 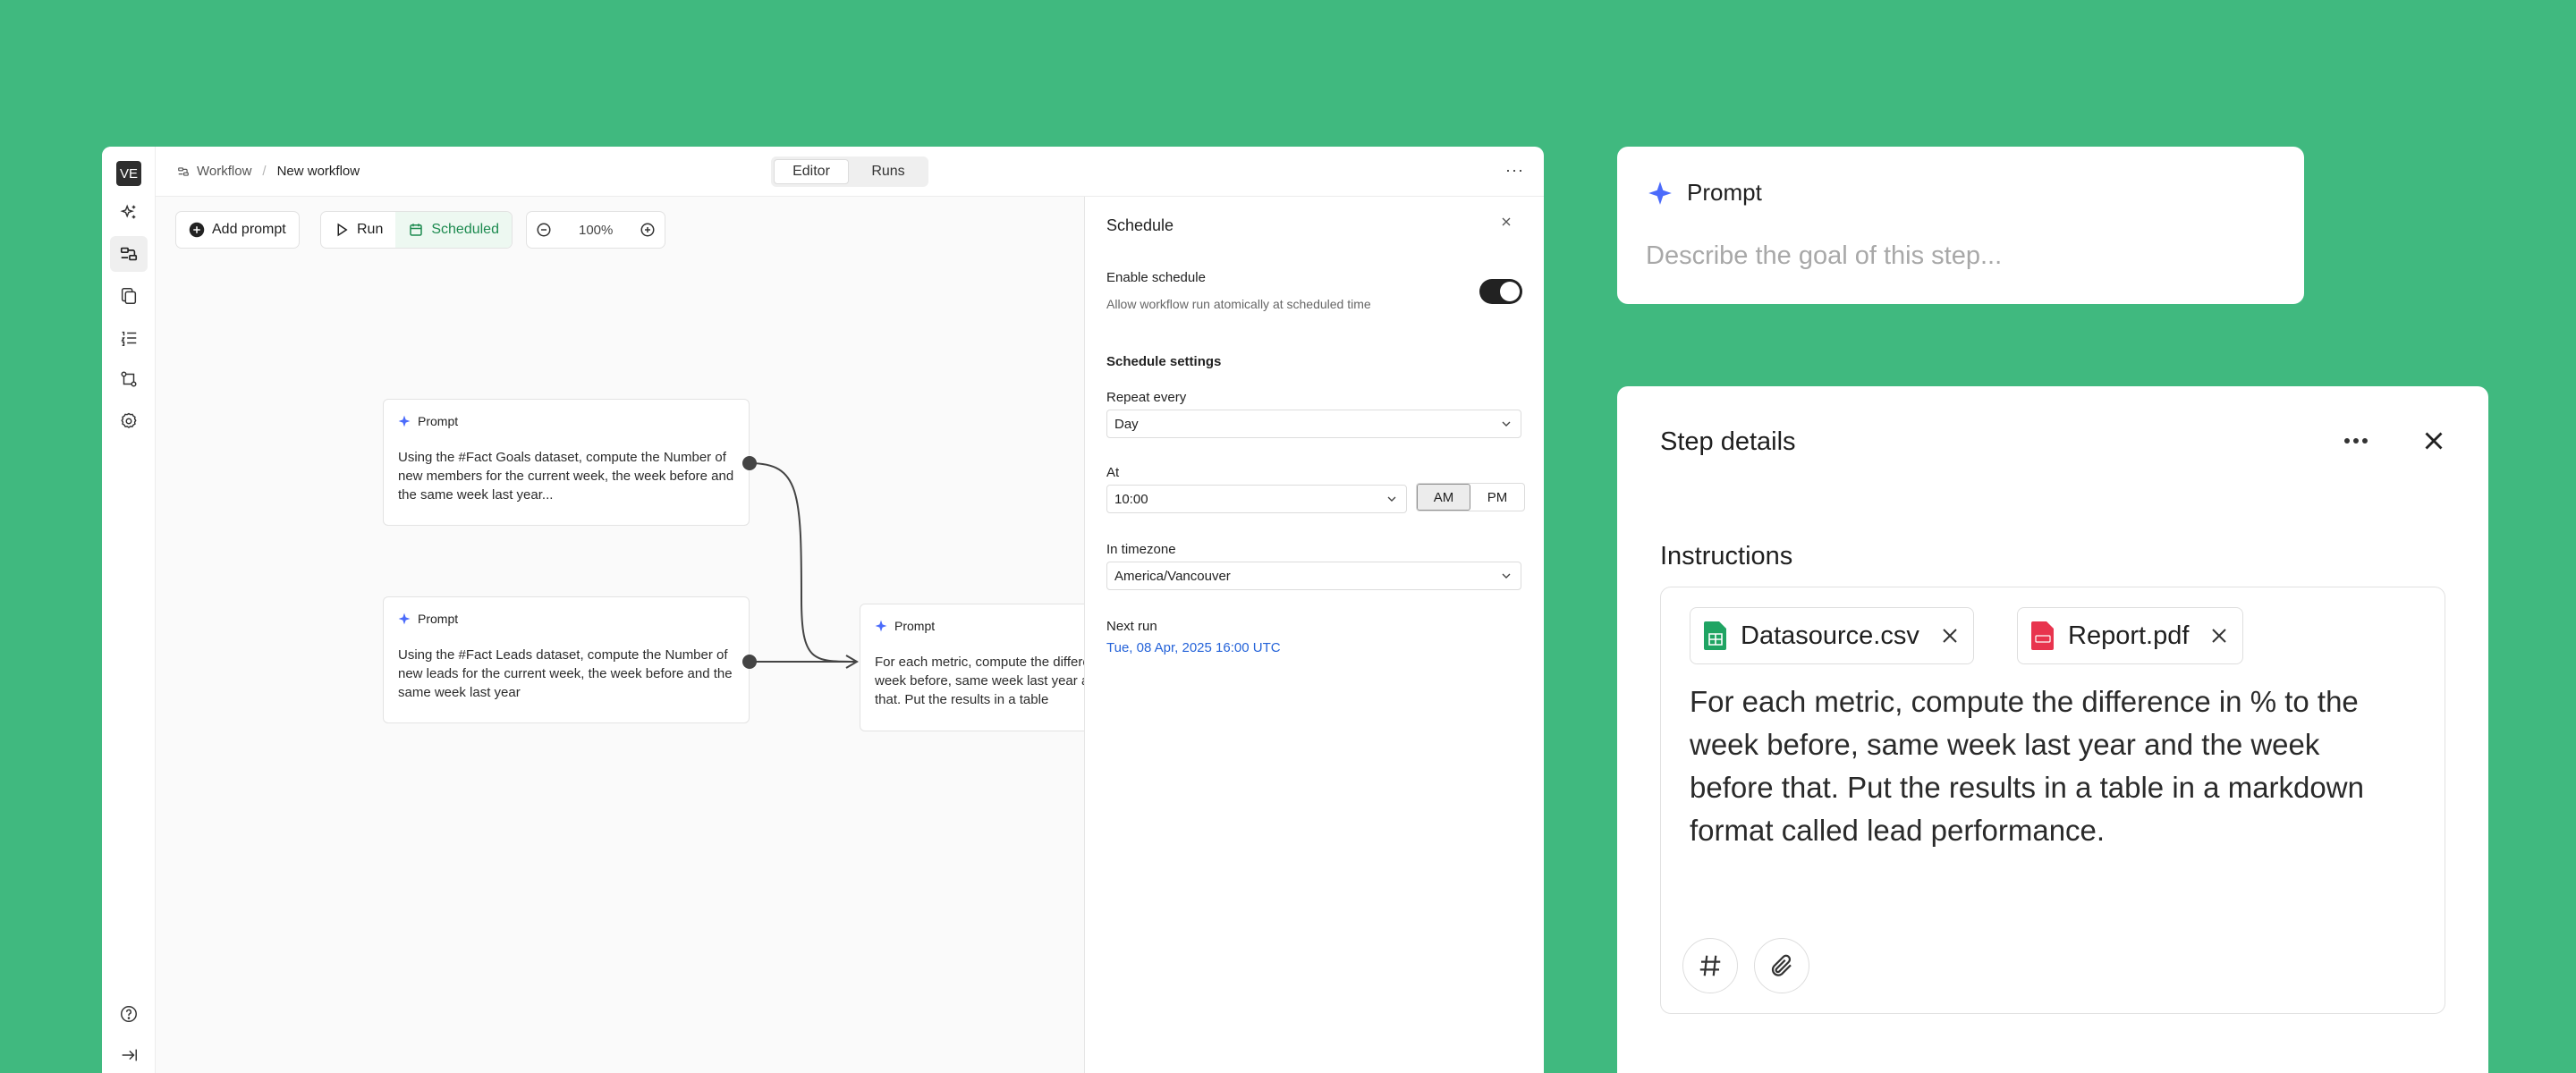 What do you see at coordinates (1172, 576) in the screenshot?
I see `timezone-value: America/Vancouver` at bounding box center [1172, 576].